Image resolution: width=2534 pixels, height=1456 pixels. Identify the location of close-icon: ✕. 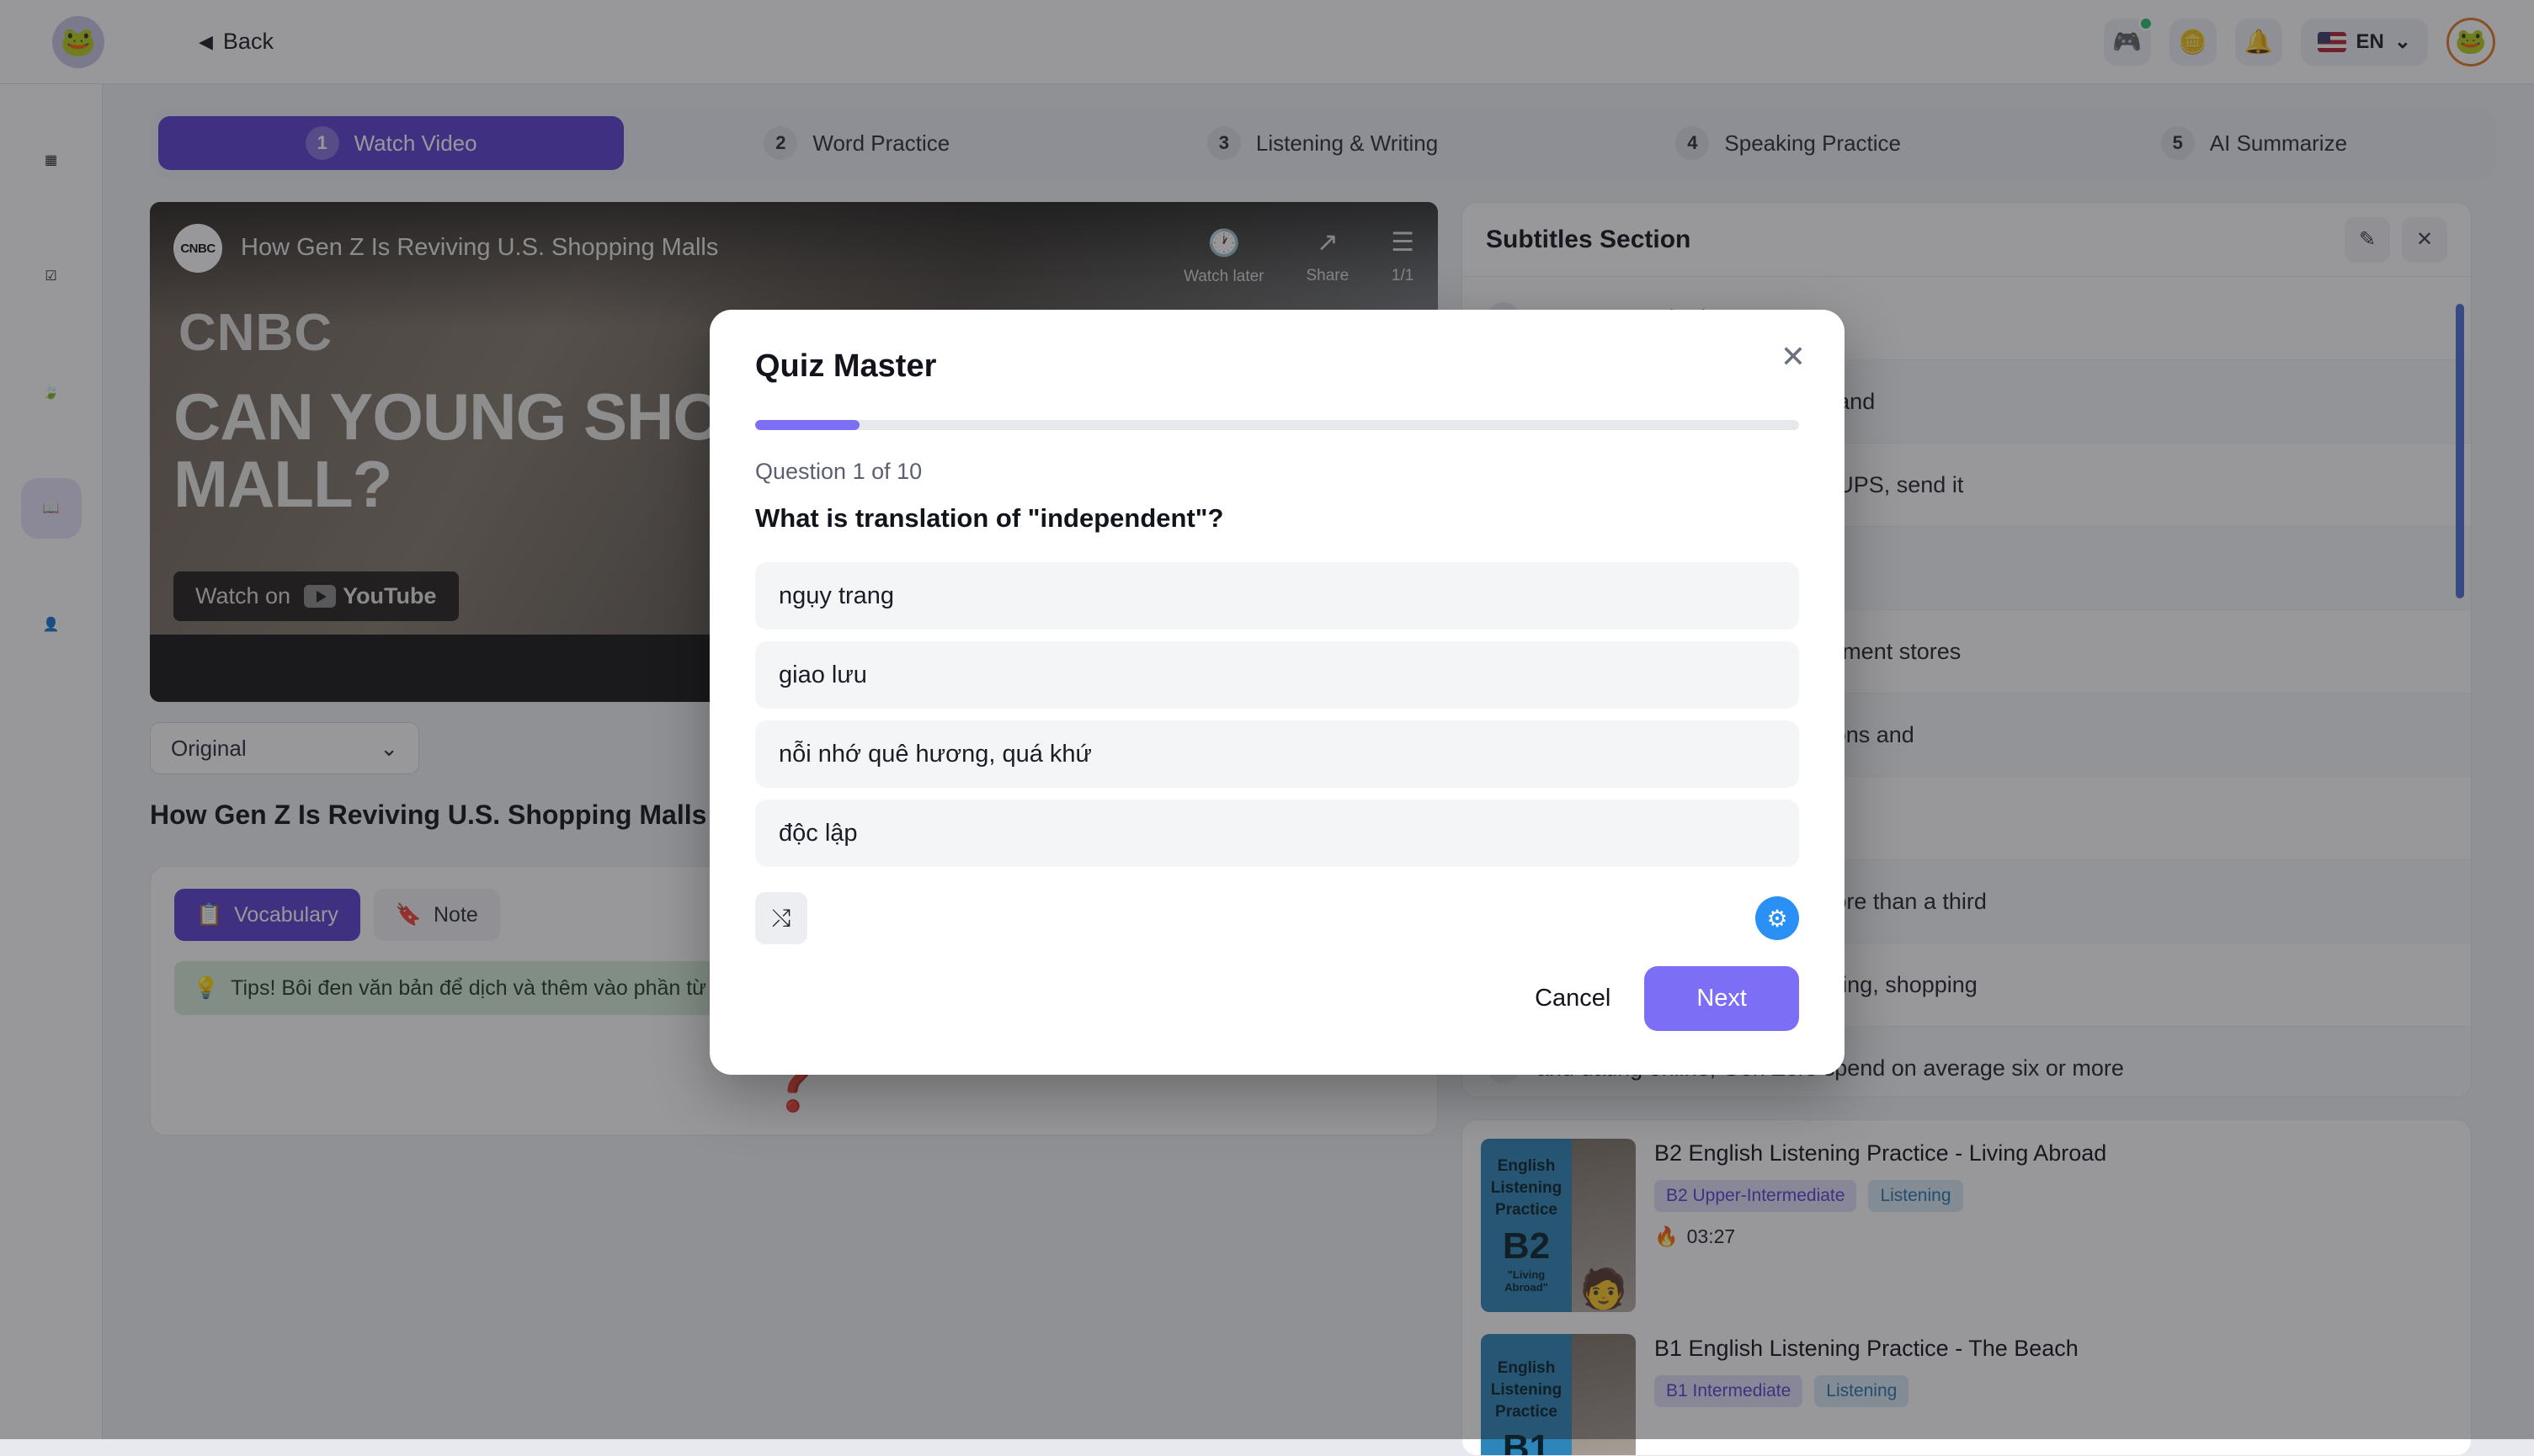
(1793, 357).